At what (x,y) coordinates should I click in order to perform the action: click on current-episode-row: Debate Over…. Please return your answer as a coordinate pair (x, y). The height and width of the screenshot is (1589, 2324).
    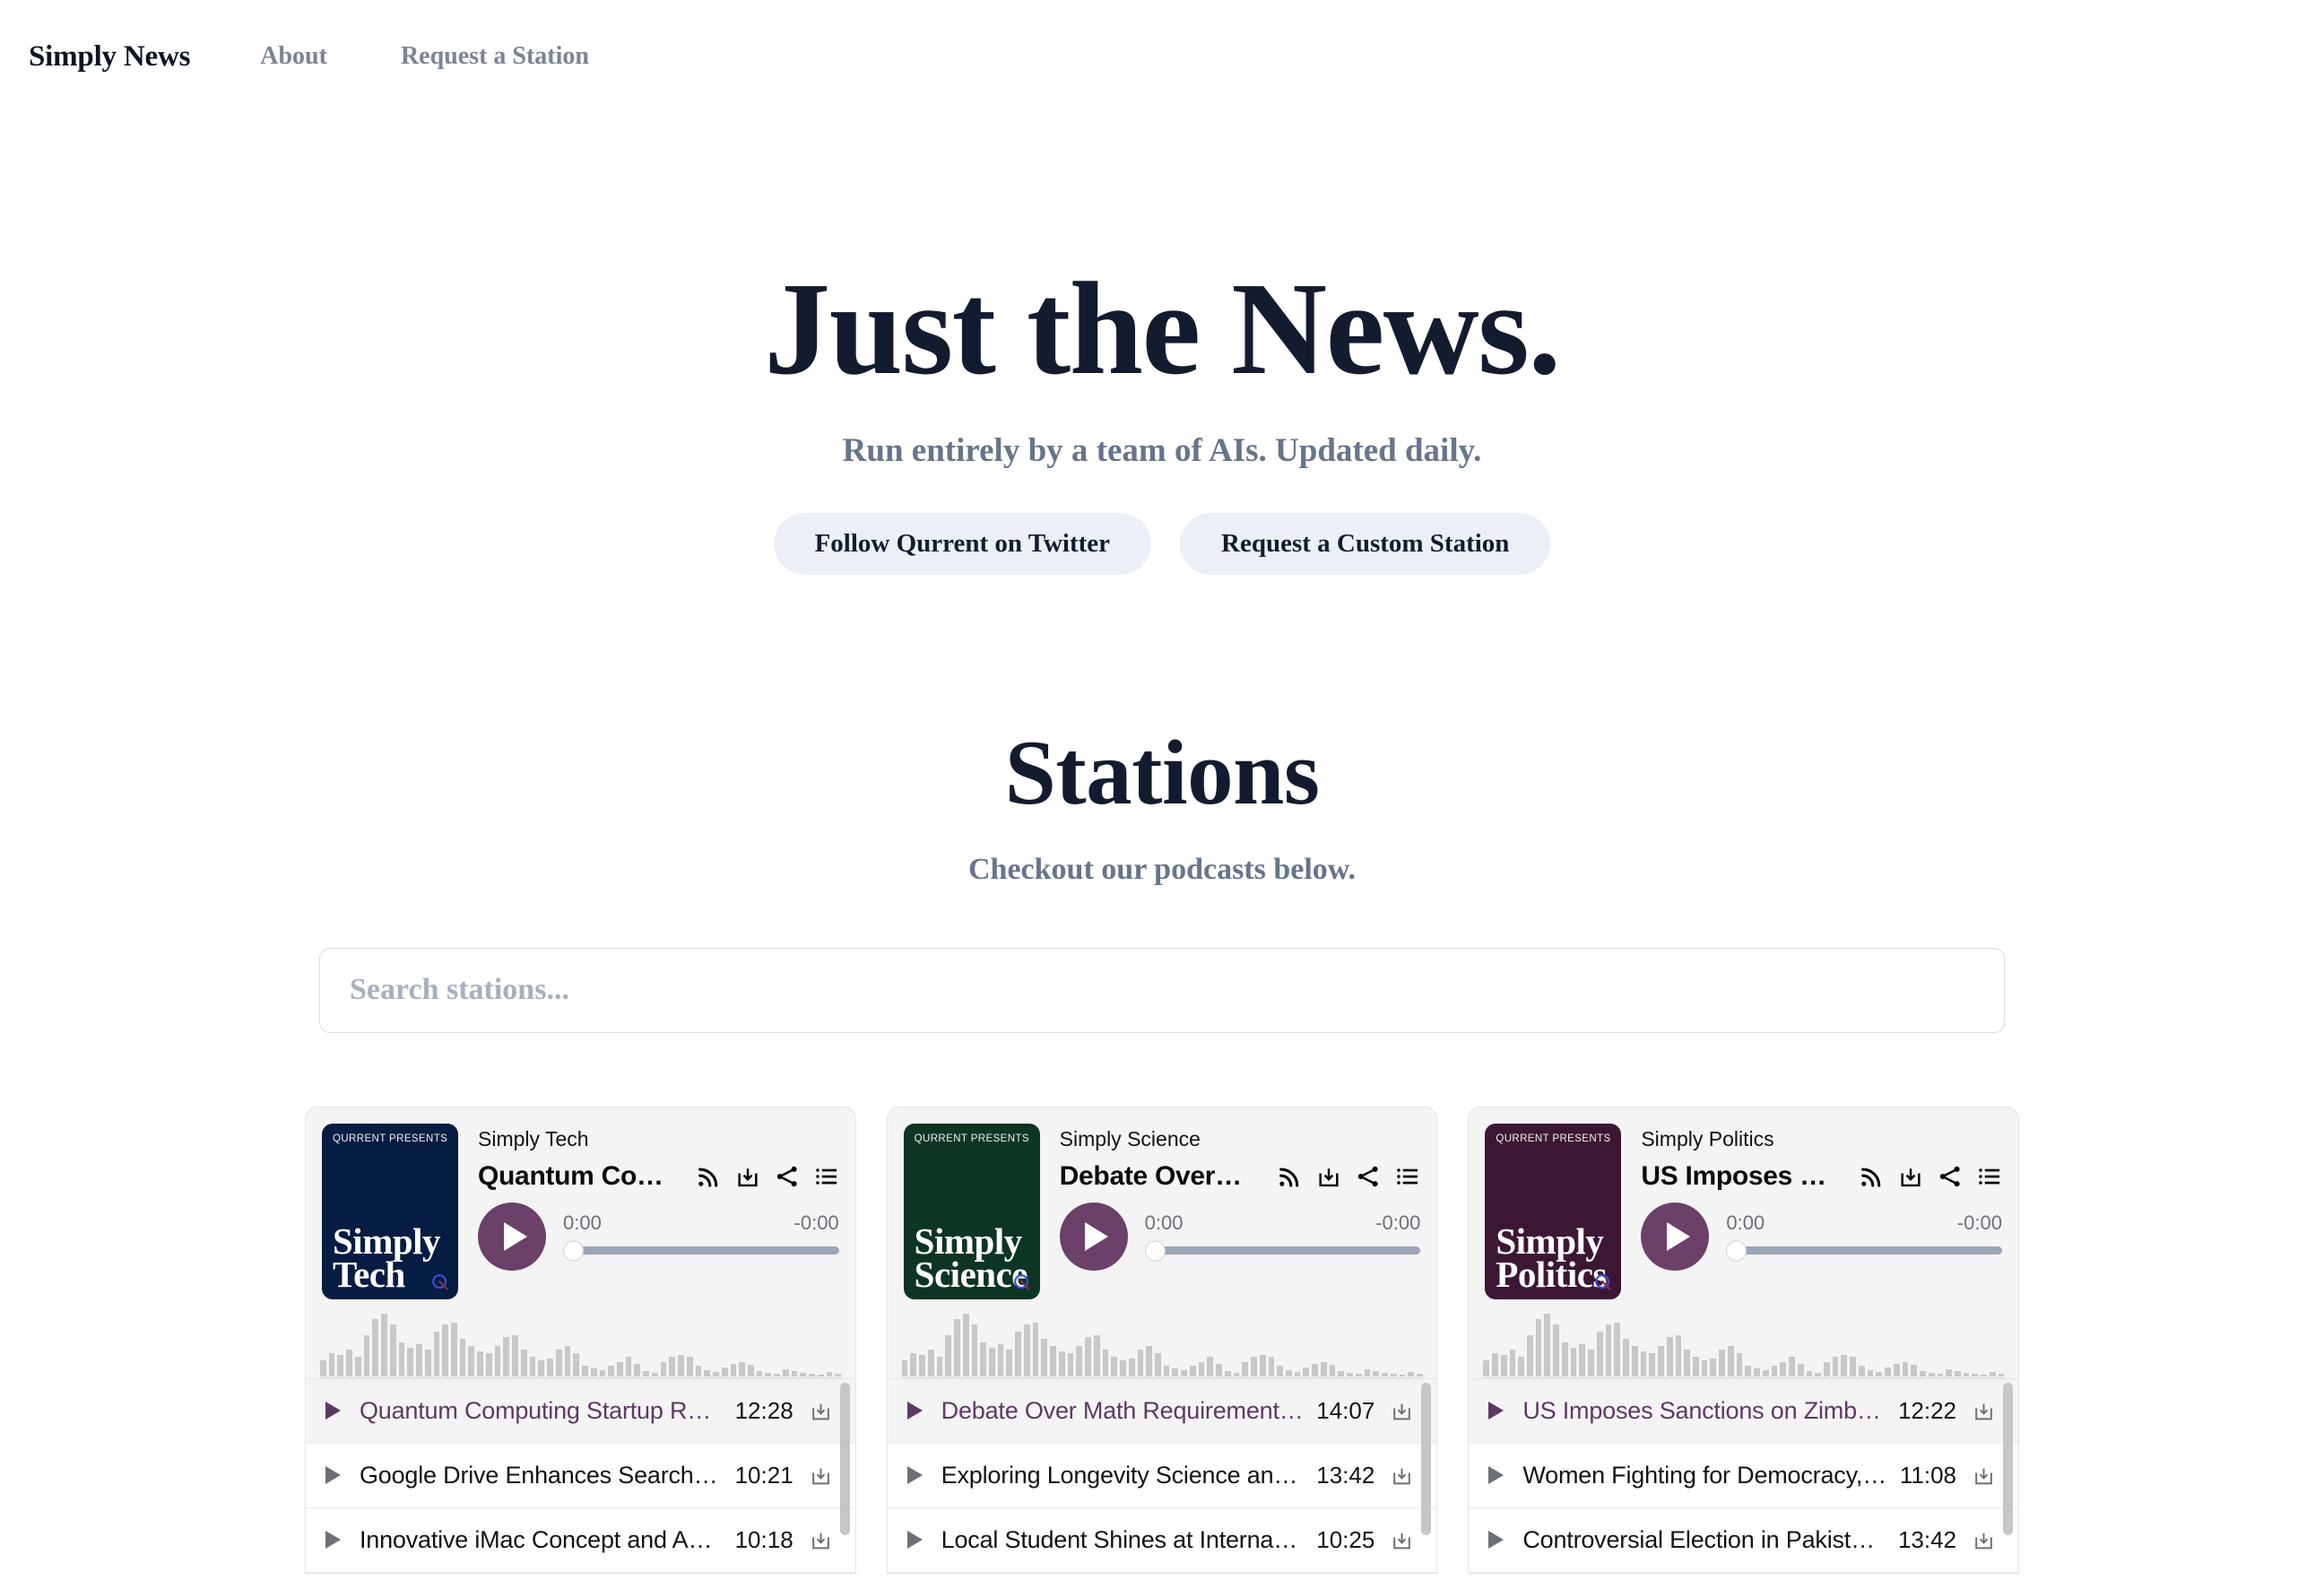
    Looking at the image, I should click on (1240, 1176).